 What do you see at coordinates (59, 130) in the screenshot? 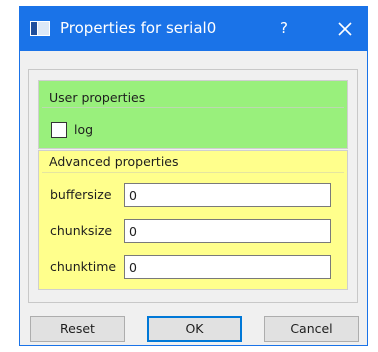
I see `log-checkbox` at bounding box center [59, 130].